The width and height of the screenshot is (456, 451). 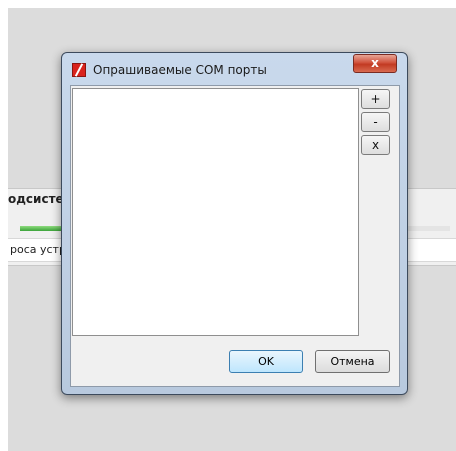 I want to click on remove-port-button: -, so click(x=375, y=122).